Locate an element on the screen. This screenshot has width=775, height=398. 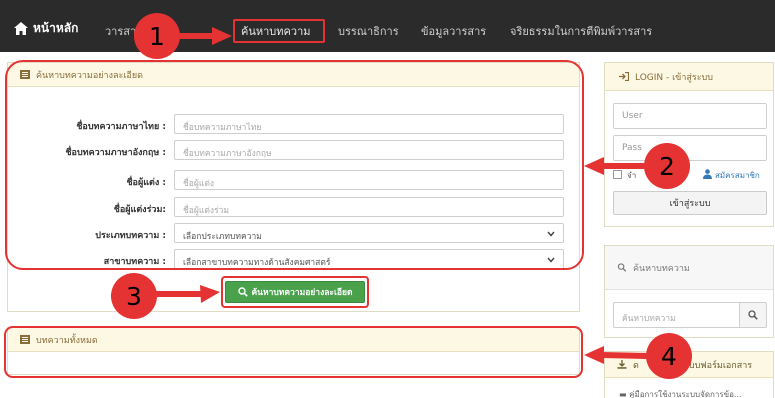
annotation-box-all-articles is located at coordinates (293, 352).